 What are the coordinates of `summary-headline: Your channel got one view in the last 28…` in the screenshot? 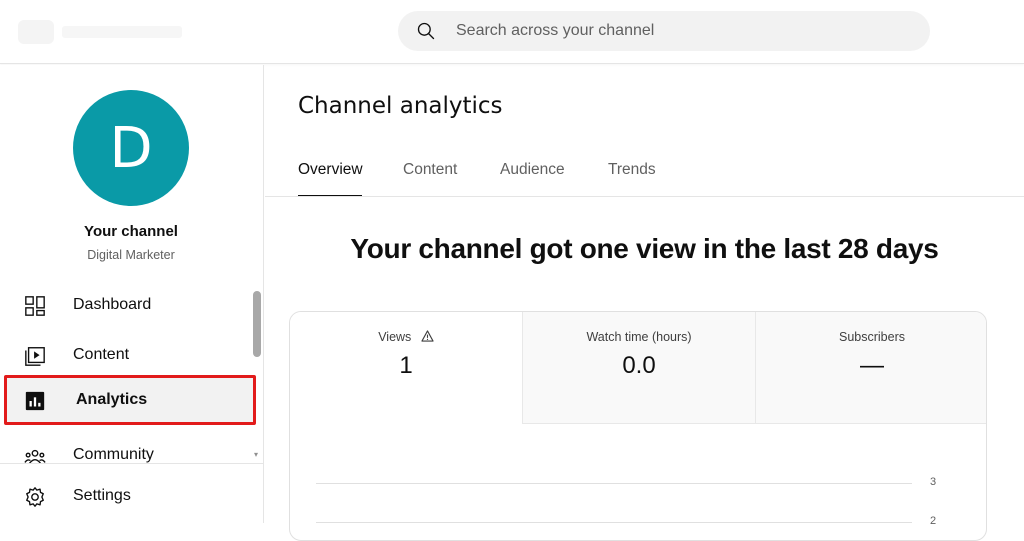 It's located at (644, 248).